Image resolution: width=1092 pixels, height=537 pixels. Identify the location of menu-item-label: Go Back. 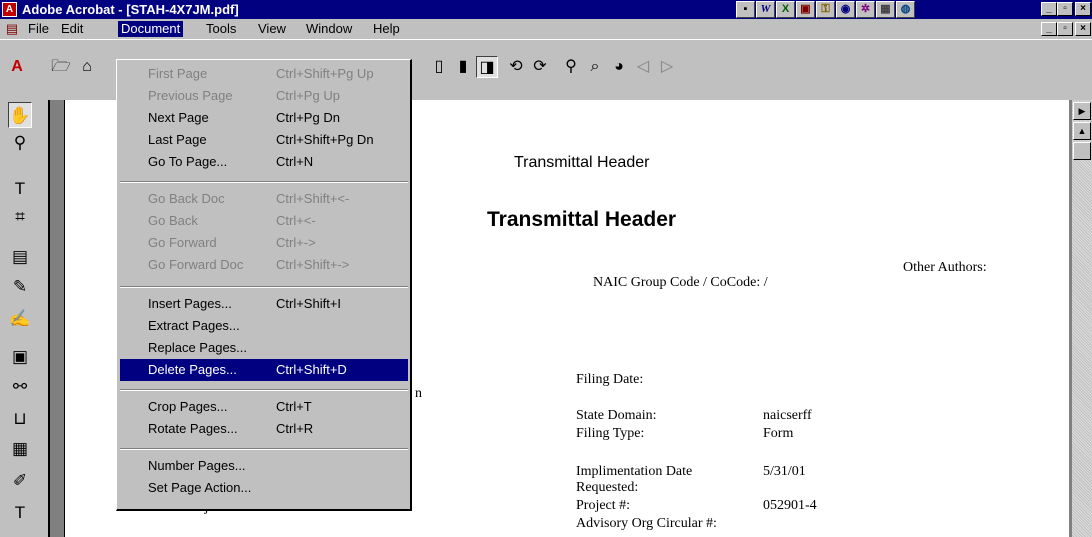
(173, 220).